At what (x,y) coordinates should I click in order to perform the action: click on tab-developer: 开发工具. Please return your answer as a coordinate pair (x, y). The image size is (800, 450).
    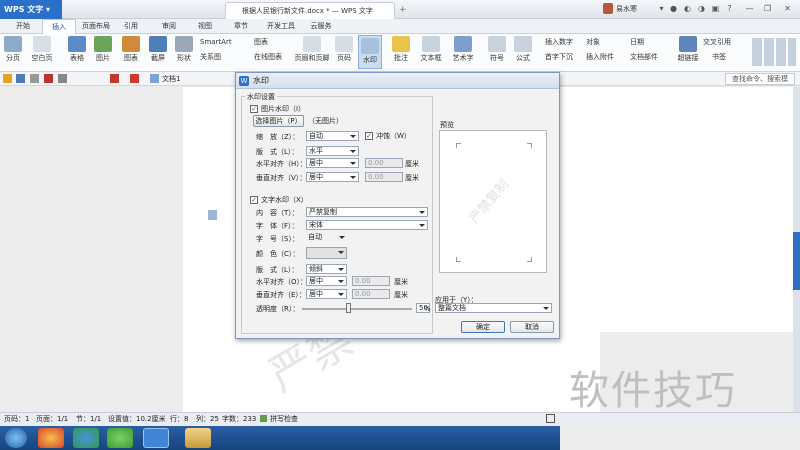
    Looking at the image, I should click on (281, 26).